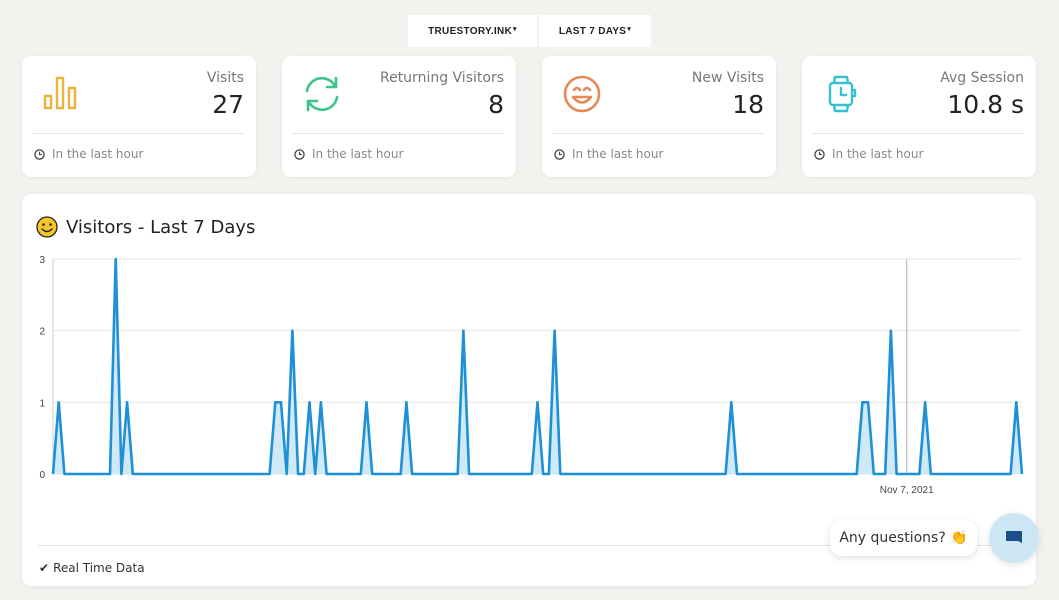  What do you see at coordinates (42, 403) in the screenshot?
I see `y-tick-label: 1` at bounding box center [42, 403].